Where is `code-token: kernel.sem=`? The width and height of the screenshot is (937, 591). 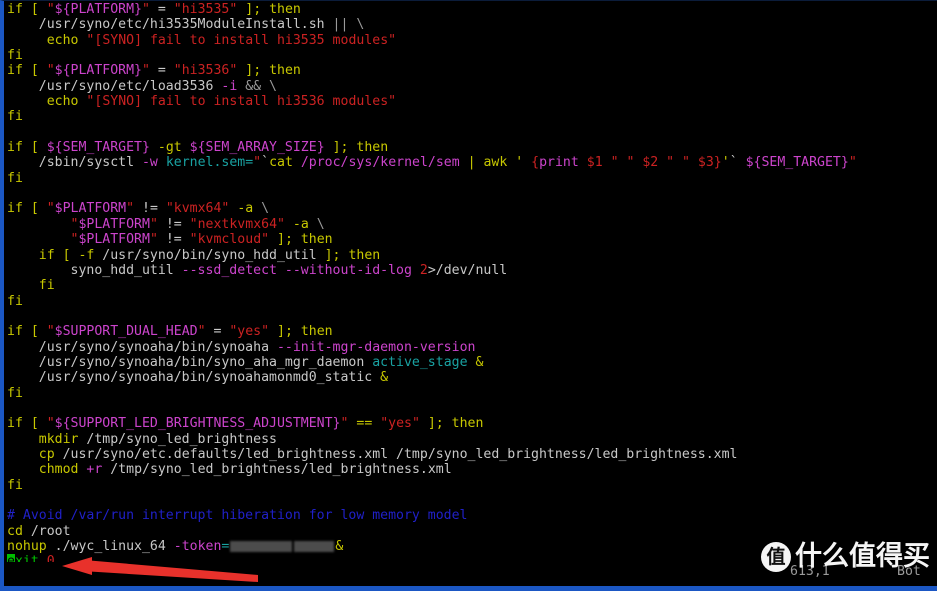 code-token: kernel.sem= is located at coordinates (209, 163).